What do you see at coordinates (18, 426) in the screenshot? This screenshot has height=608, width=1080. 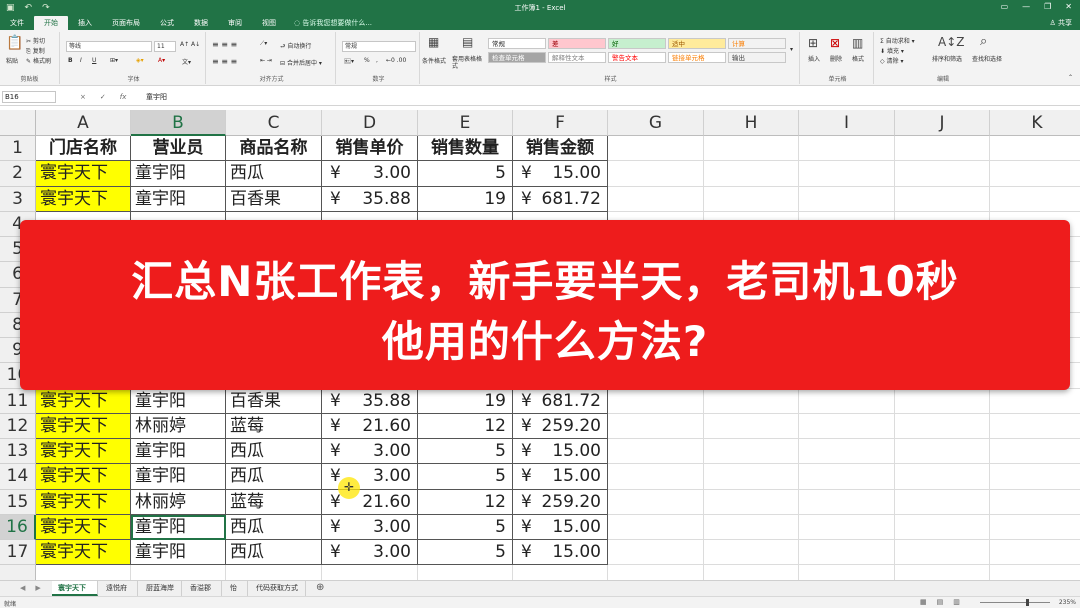 I see `row-header: 12` at bounding box center [18, 426].